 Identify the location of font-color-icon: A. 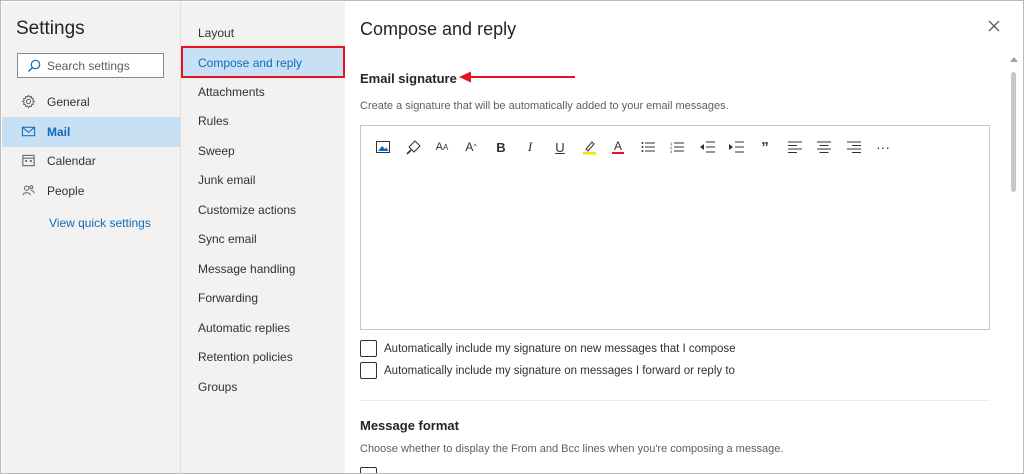
(618, 147).